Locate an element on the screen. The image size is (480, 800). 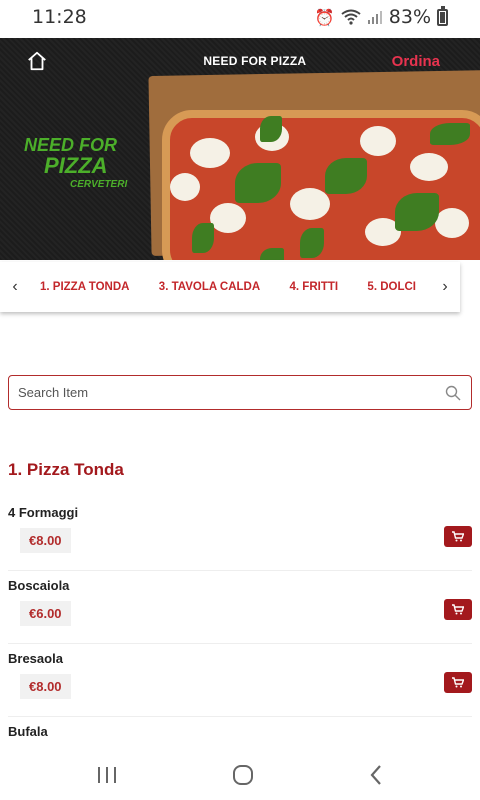
logo-line3: CERVETERI is located at coordinates (98, 184).